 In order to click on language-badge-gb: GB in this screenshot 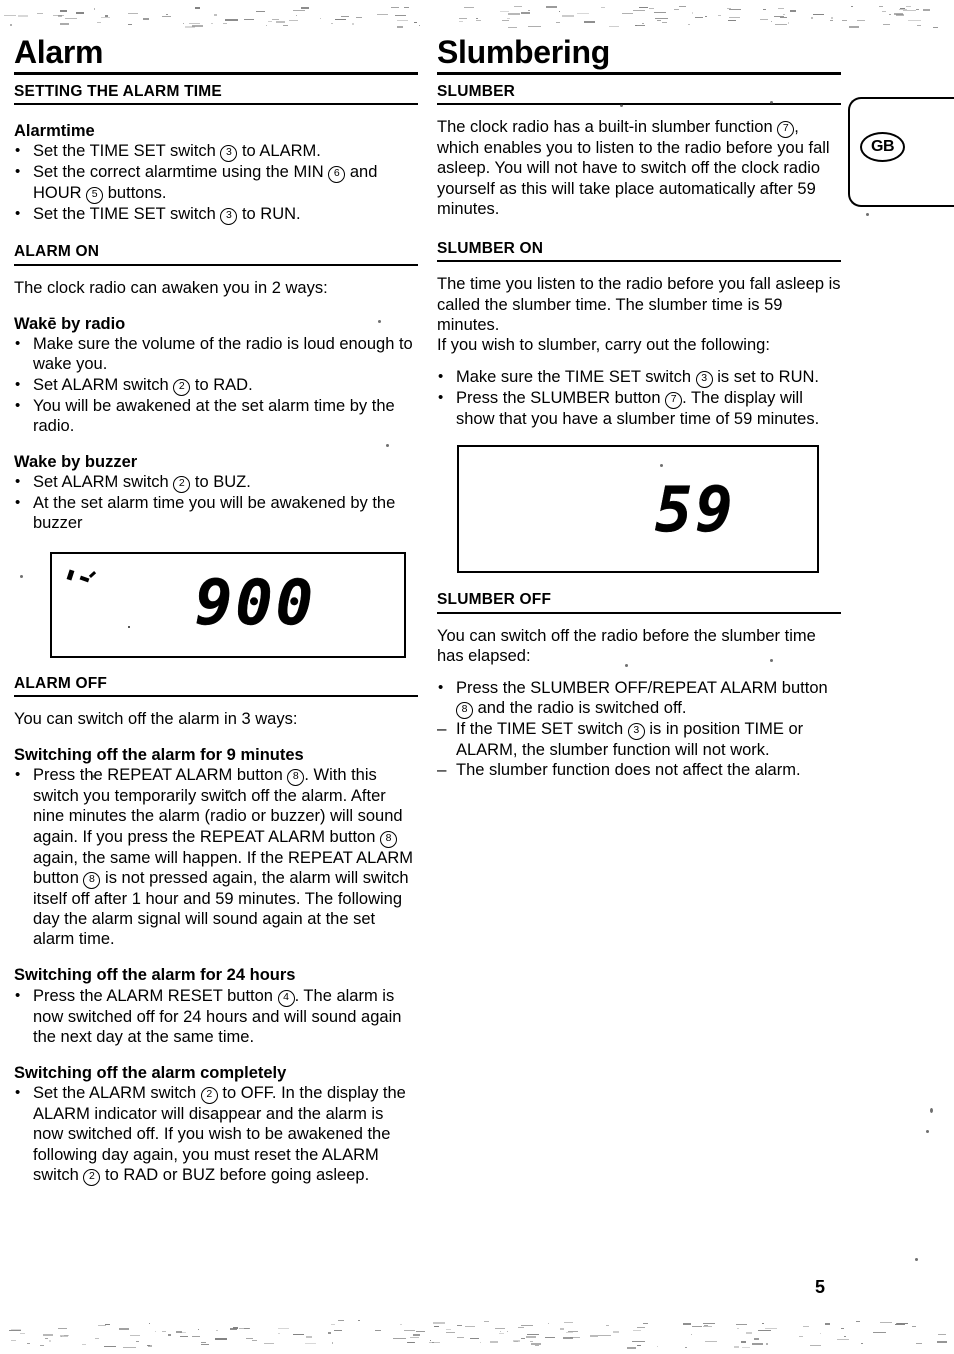, I will do `click(901, 152)`.